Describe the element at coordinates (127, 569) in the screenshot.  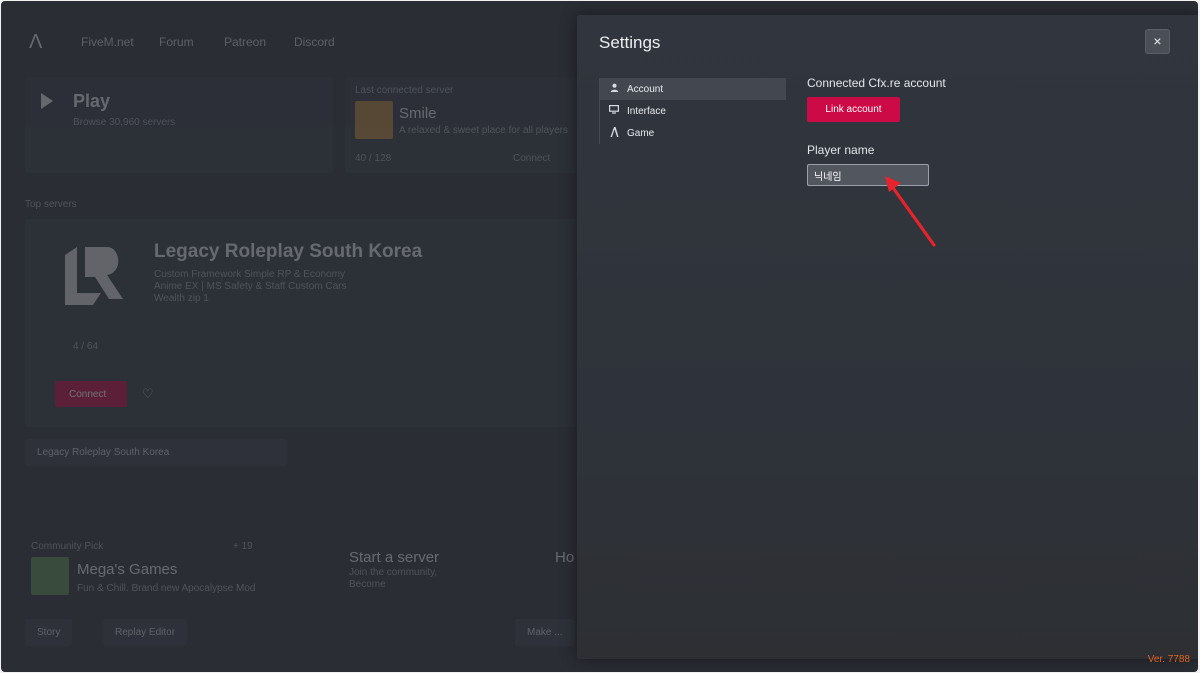
I see `community-title: Mega's Games` at that location.